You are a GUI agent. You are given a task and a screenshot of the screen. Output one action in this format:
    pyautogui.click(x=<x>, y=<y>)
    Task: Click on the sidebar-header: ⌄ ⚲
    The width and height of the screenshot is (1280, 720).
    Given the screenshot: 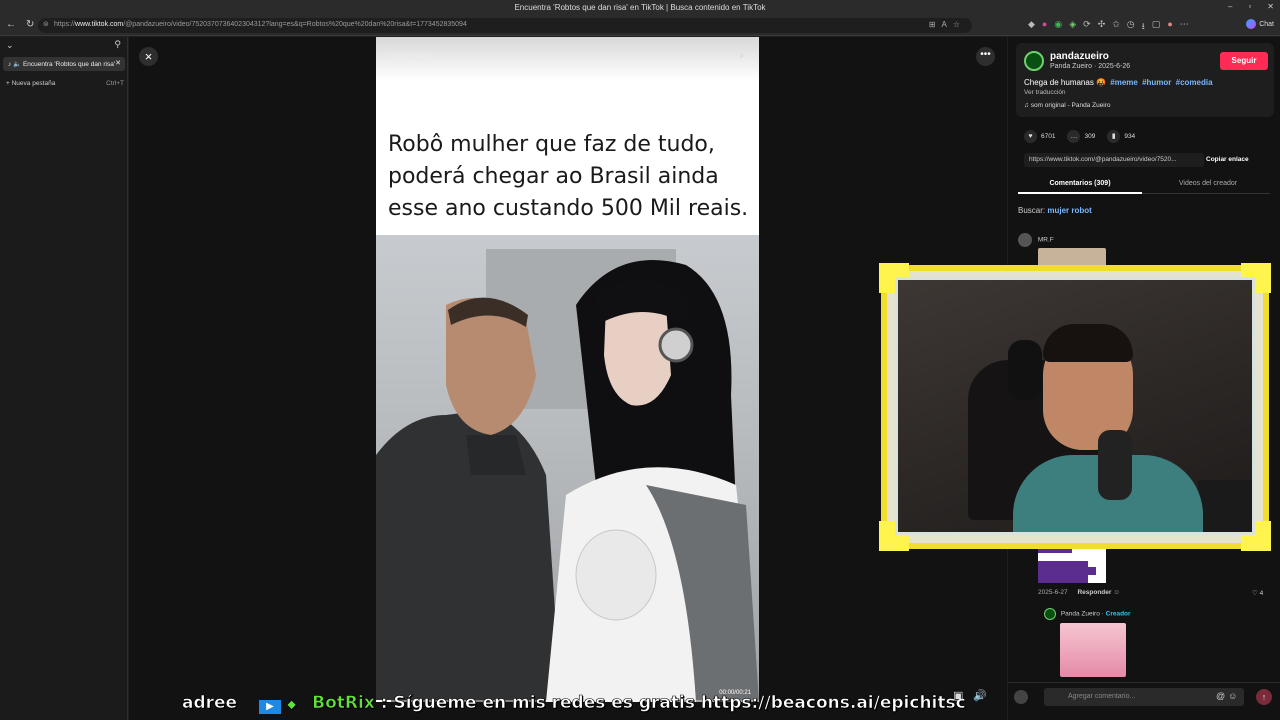 What is the action you would take?
    pyautogui.click(x=63, y=46)
    